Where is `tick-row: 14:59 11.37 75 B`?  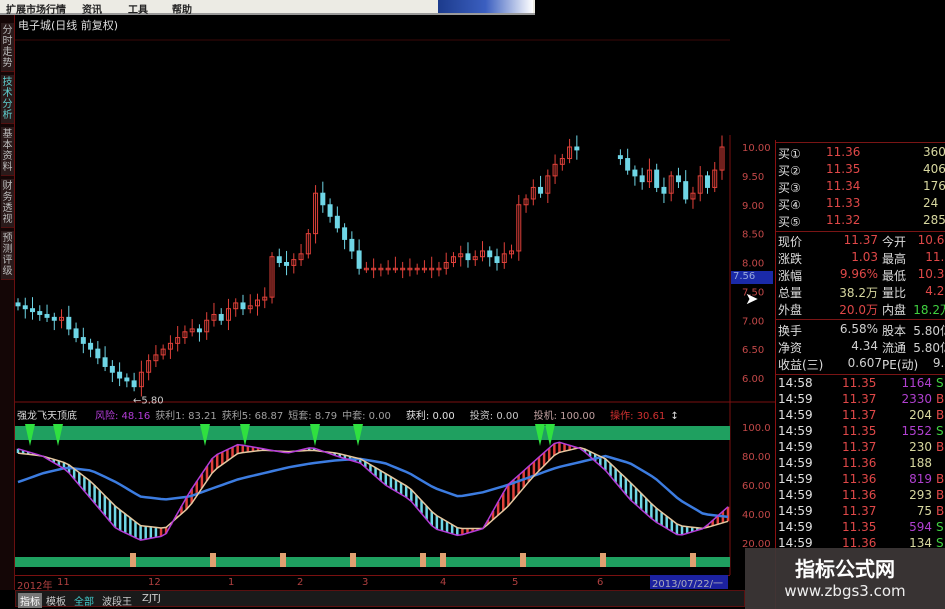
tick-row: 14:59 11.37 75 B is located at coordinates (861, 512).